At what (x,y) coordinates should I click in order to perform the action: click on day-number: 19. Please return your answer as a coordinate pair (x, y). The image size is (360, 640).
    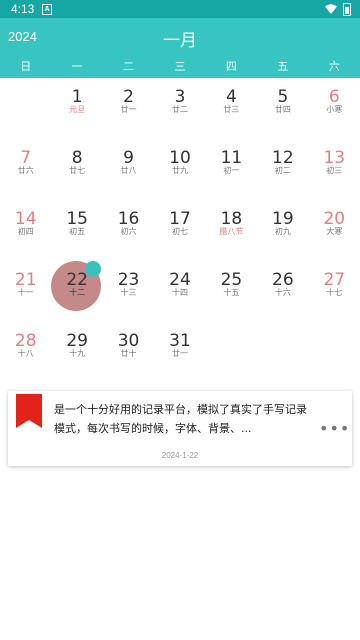
    Looking at the image, I should click on (283, 219).